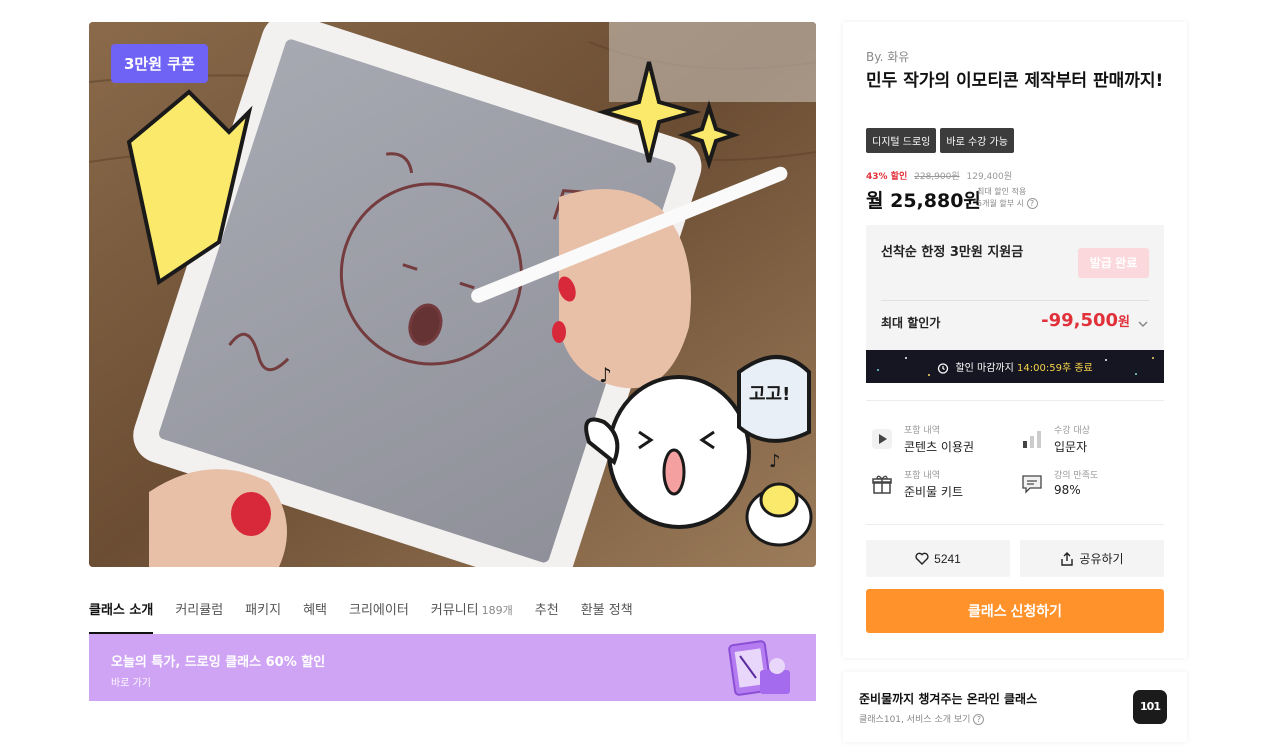 The height and width of the screenshot is (749, 1280). I want to click on tab-refund: 환불 정책, so click(607, 615).